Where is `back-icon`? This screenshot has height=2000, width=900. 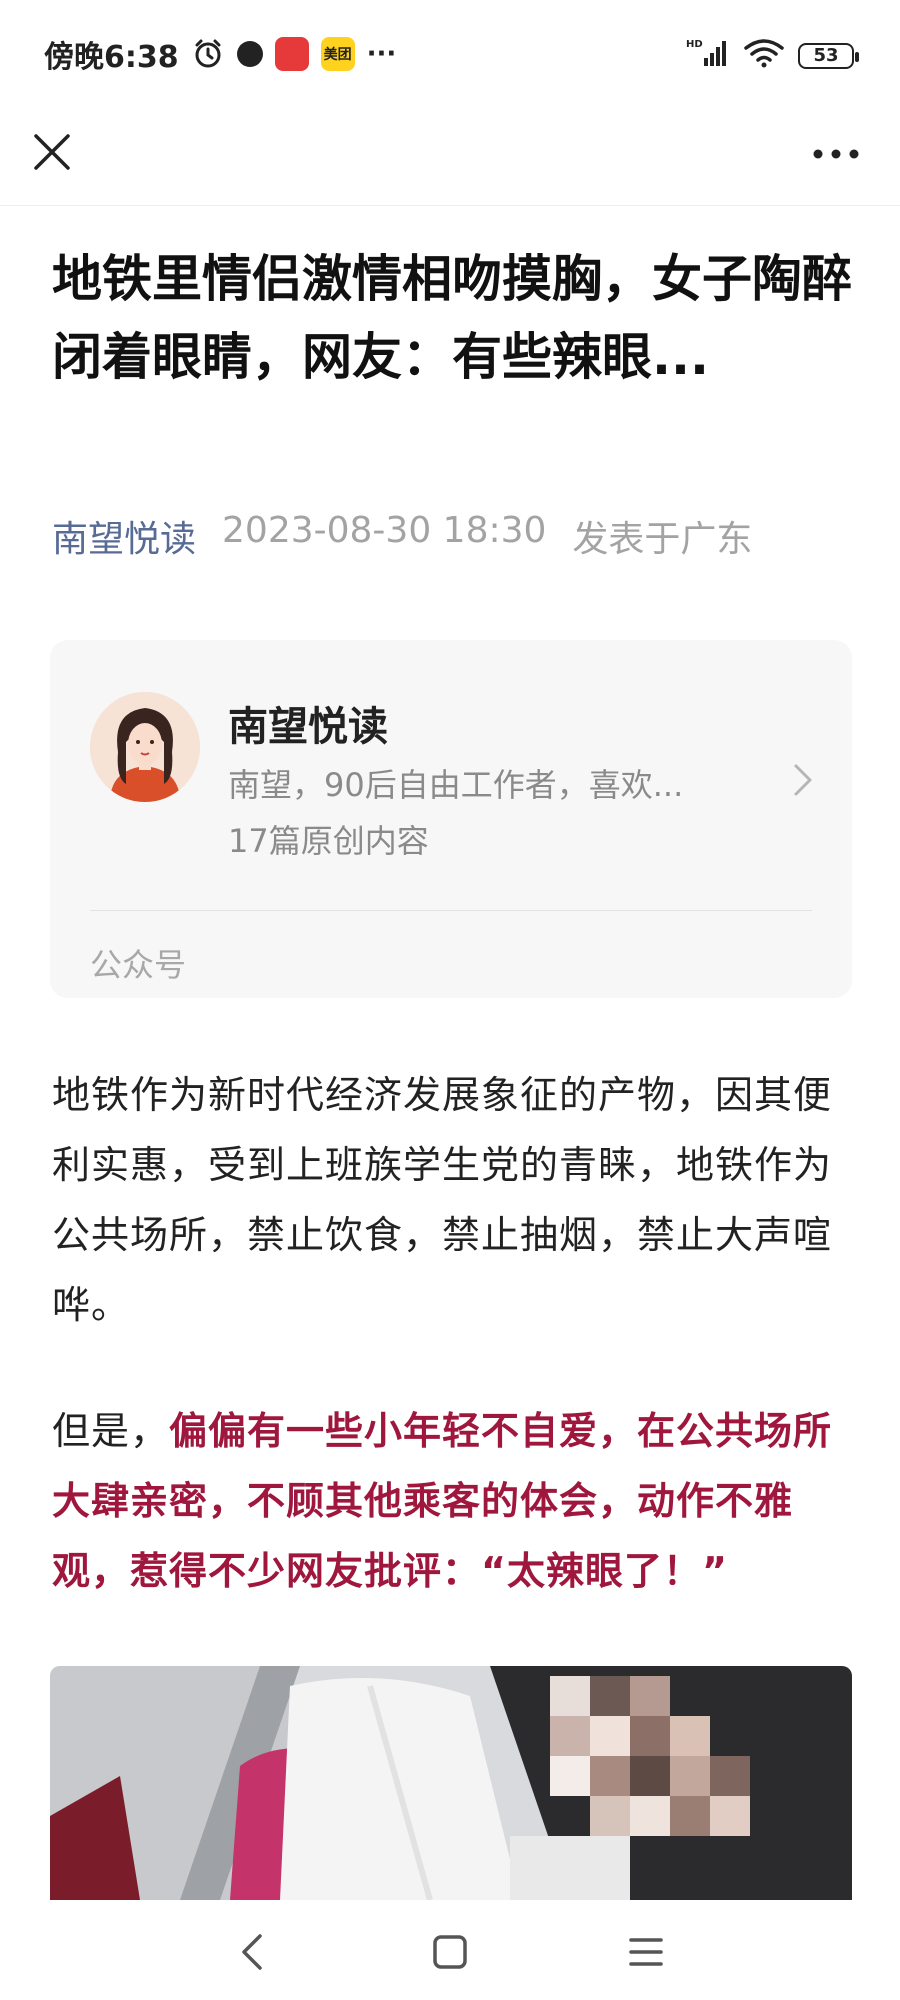 back-icon is located at coordinates (252, 1952).